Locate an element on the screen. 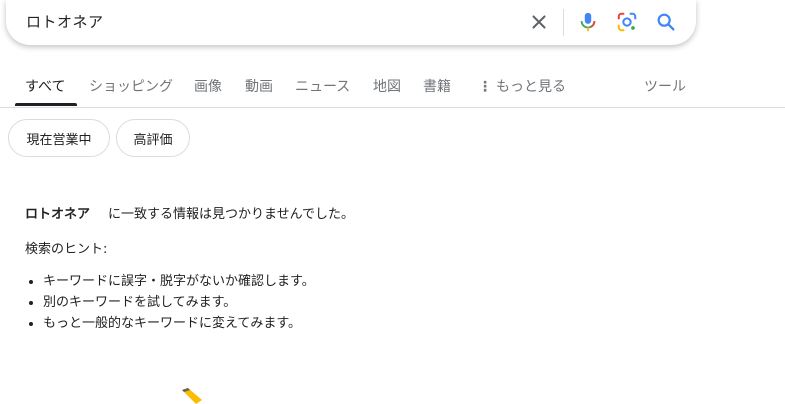 The height and width of the screenshot is (404, 785). query-bold: ロトオネア is located at coordinates (58, 214).